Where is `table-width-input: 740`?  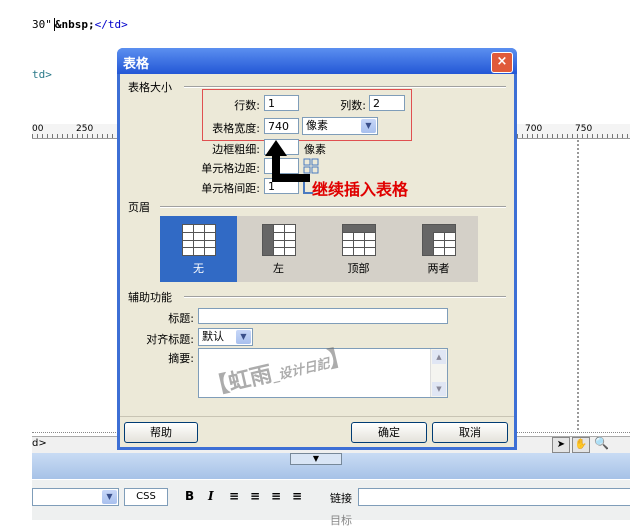 table-width-input: 740 is located at coordinates (281, 126).